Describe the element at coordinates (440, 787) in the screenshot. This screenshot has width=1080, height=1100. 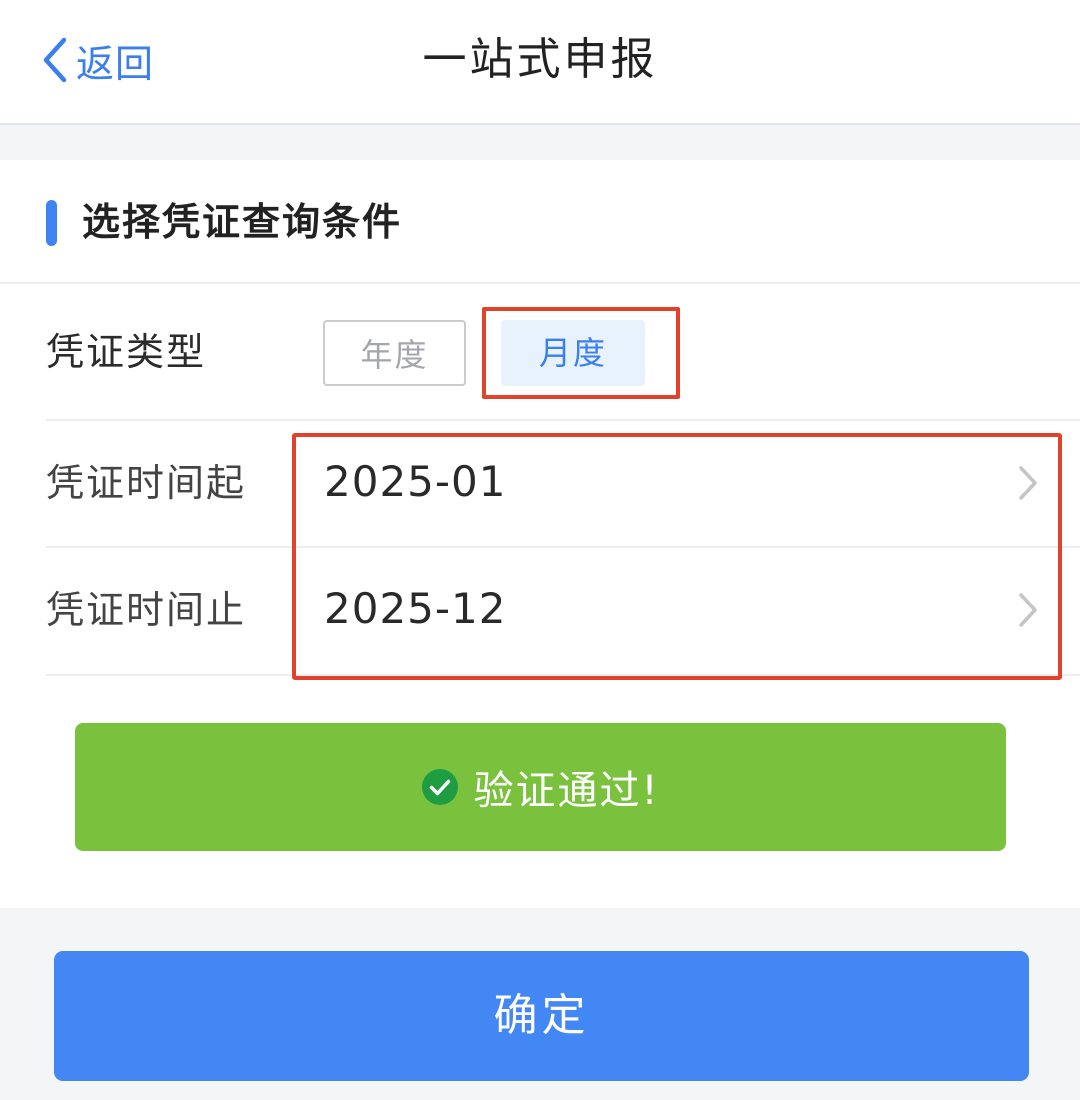
I see `check-circle-icon` at that location.